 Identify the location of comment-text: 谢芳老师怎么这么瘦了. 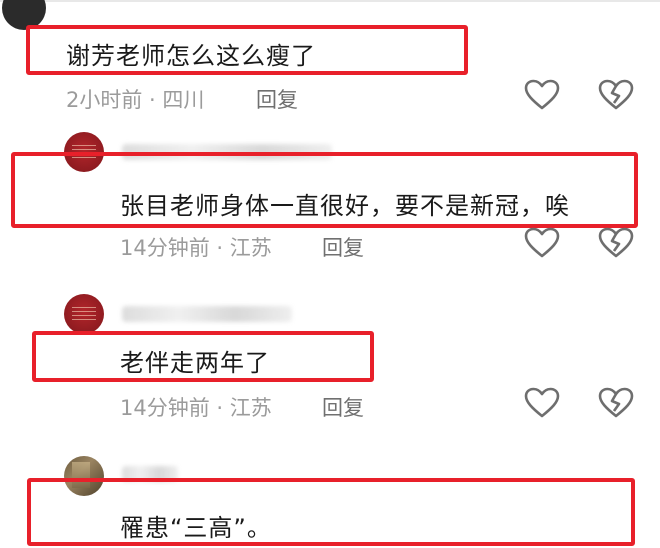
(191, 56).